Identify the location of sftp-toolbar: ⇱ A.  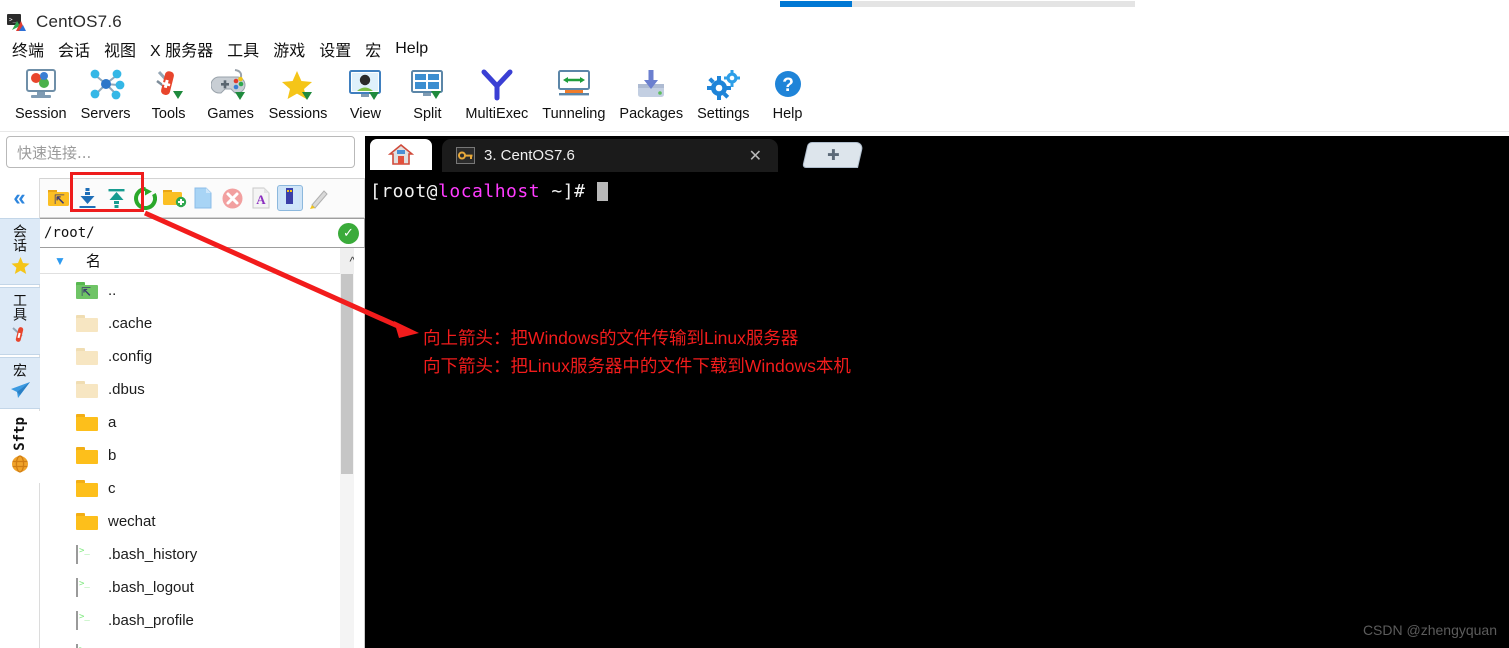
(202, 198).